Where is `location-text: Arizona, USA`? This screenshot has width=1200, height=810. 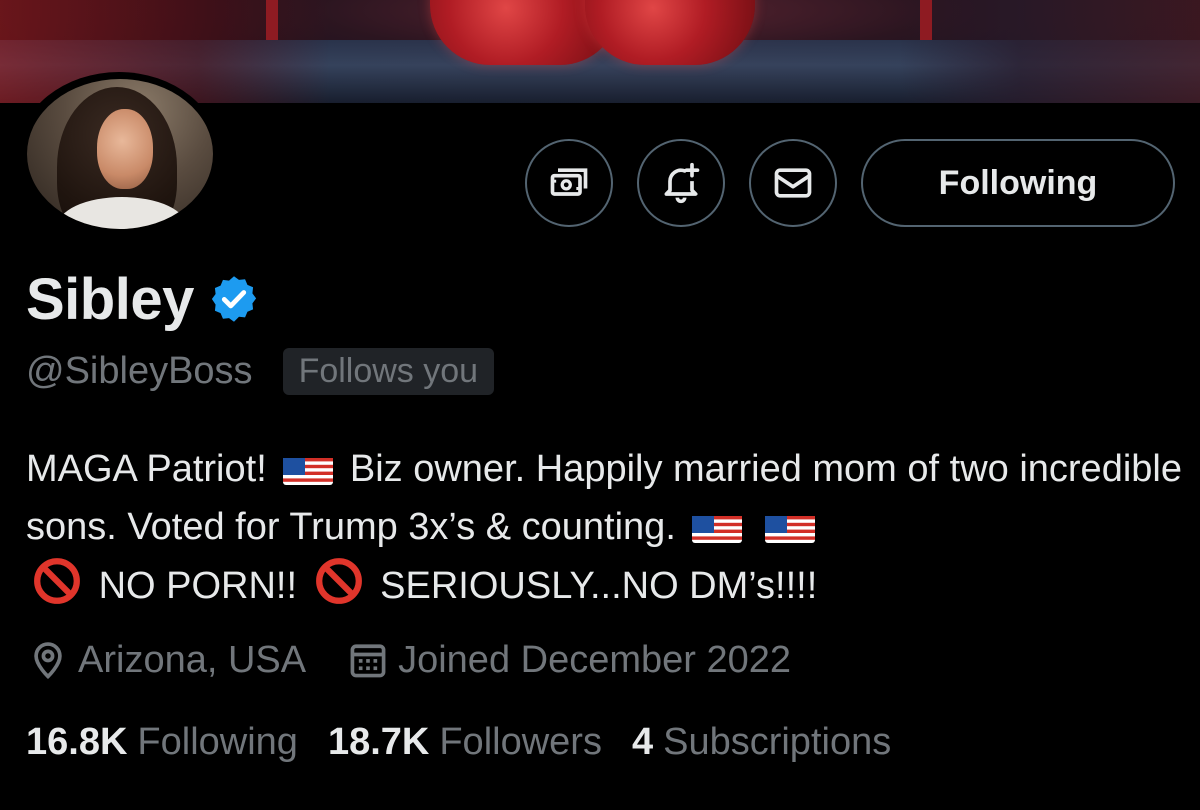 location-text: Arizona, USA is located at coordinates (192, 659).